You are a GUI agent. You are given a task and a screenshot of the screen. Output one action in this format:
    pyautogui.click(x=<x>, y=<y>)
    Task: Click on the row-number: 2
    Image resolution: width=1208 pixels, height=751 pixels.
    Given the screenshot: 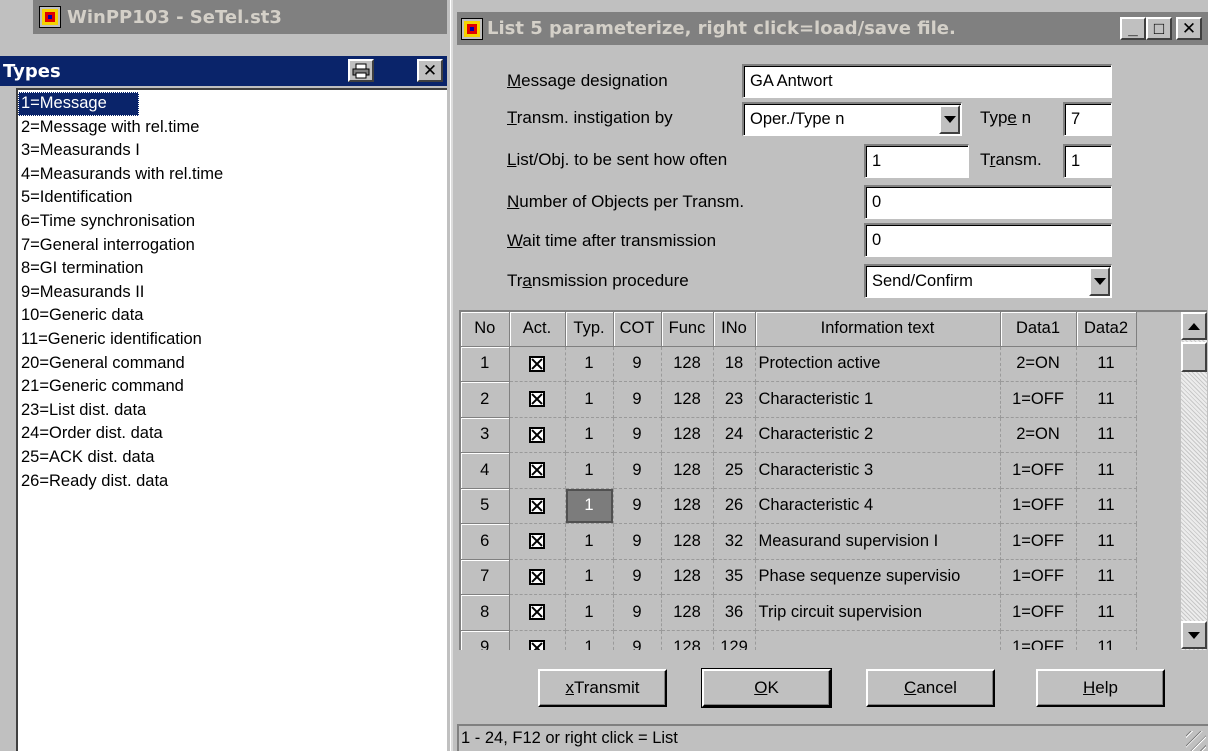 What is the action you would take?
    pyautogui.click(x=485, y=399)
    